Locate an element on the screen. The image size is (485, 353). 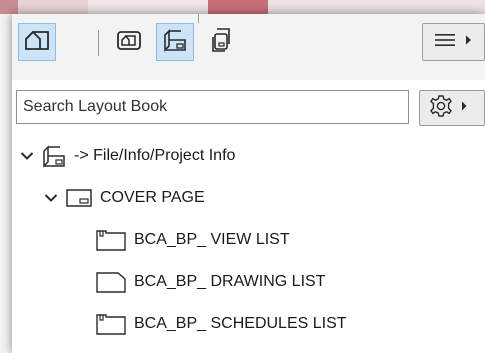
subset-icon is located at coordinates (79, 198).